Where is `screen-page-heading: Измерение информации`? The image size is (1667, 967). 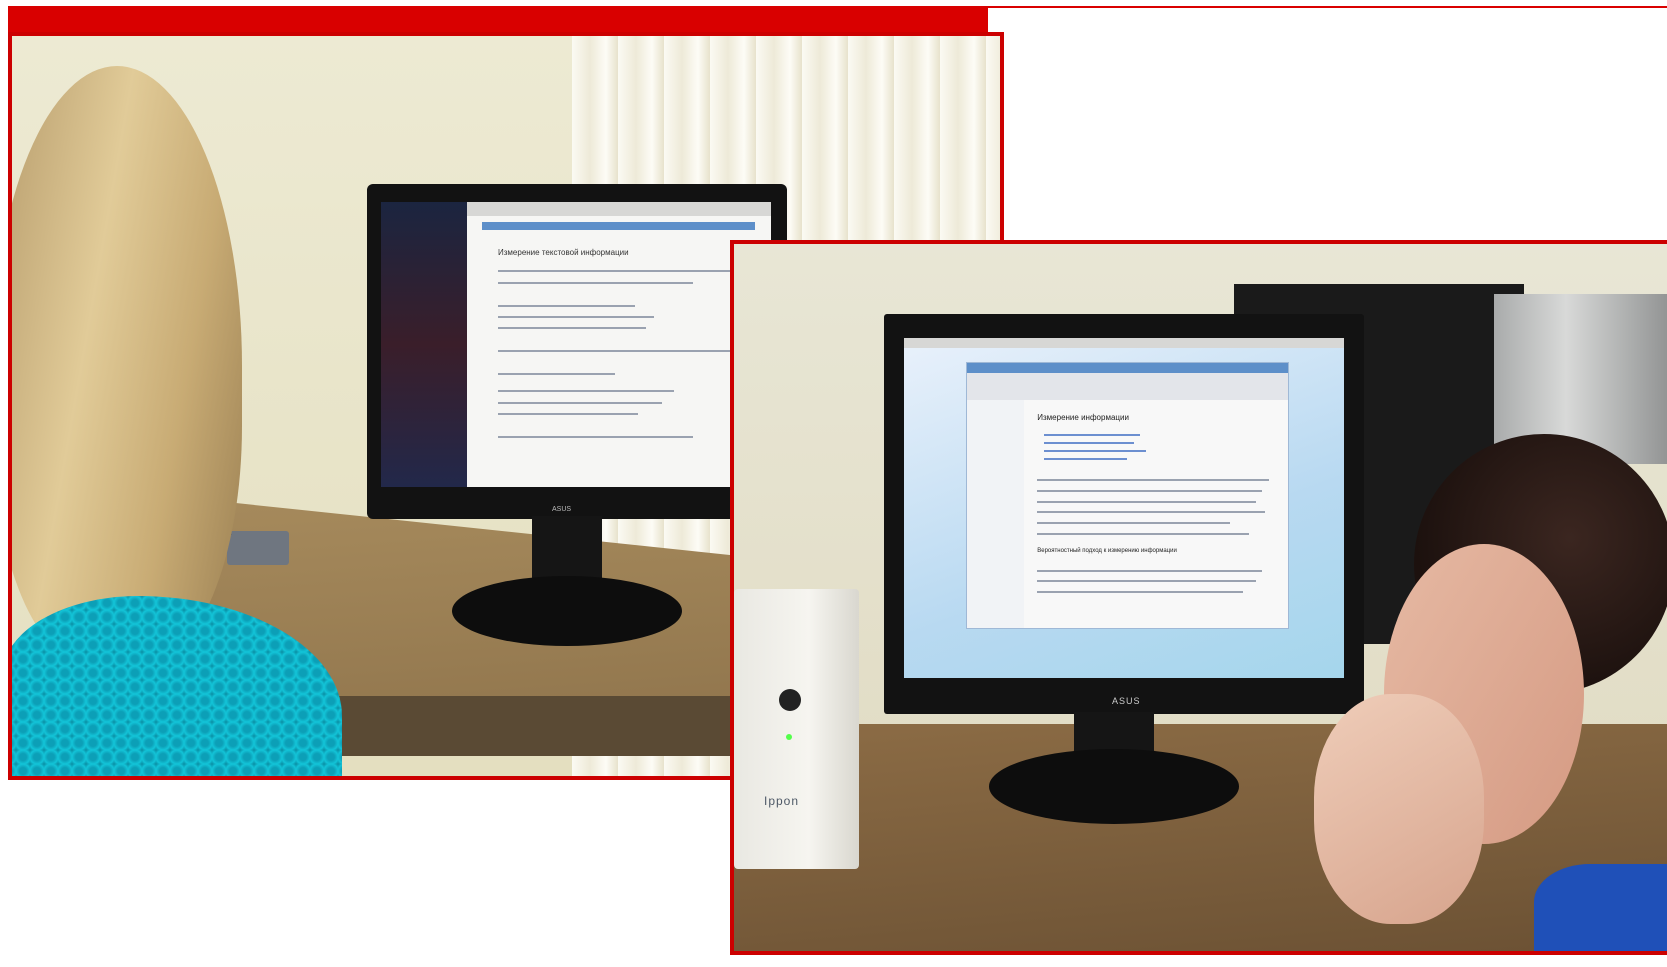
screen-page-heading: Измерение информации is located at coordinates (1083, 418).